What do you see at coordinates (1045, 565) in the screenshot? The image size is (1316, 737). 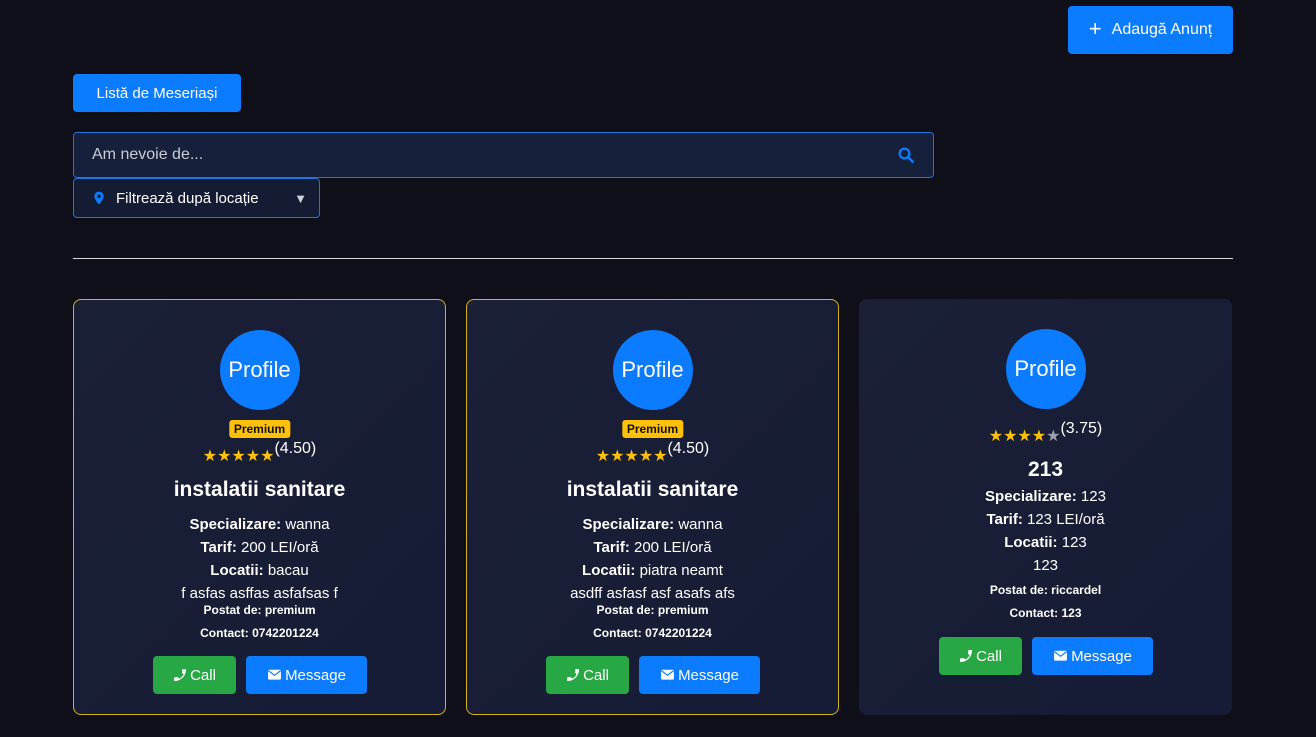 I see `description: 123` at bounding box center [1045, 565].